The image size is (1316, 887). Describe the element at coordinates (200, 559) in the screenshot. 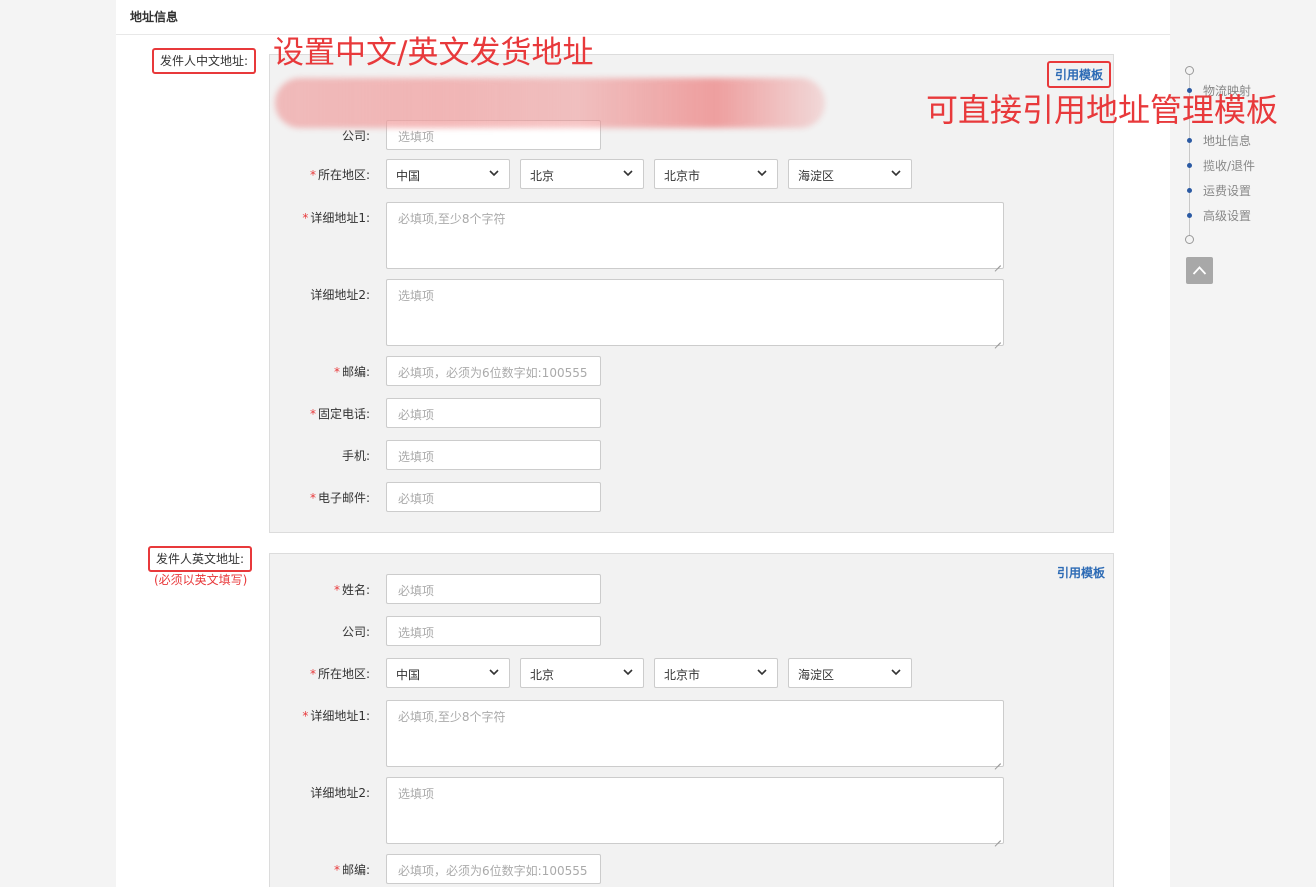

I see `sender-en-label: 发件人英文地址:` at that location.